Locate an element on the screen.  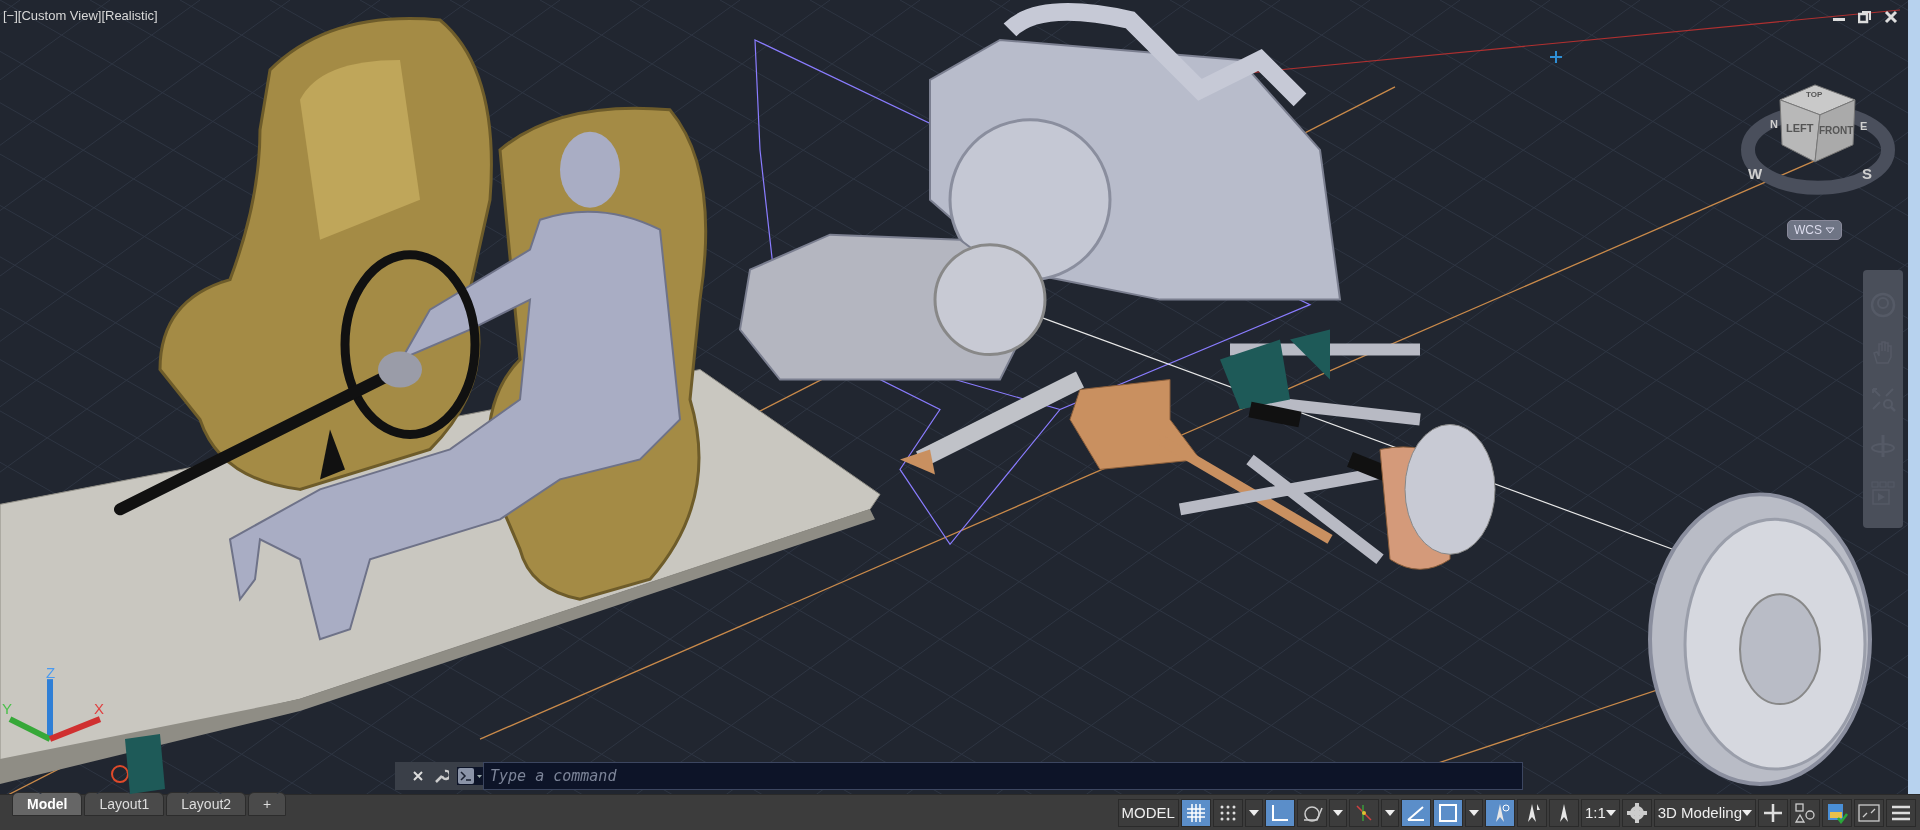
view-cube-face-label: TOP is located at coordinates (1814, 94).